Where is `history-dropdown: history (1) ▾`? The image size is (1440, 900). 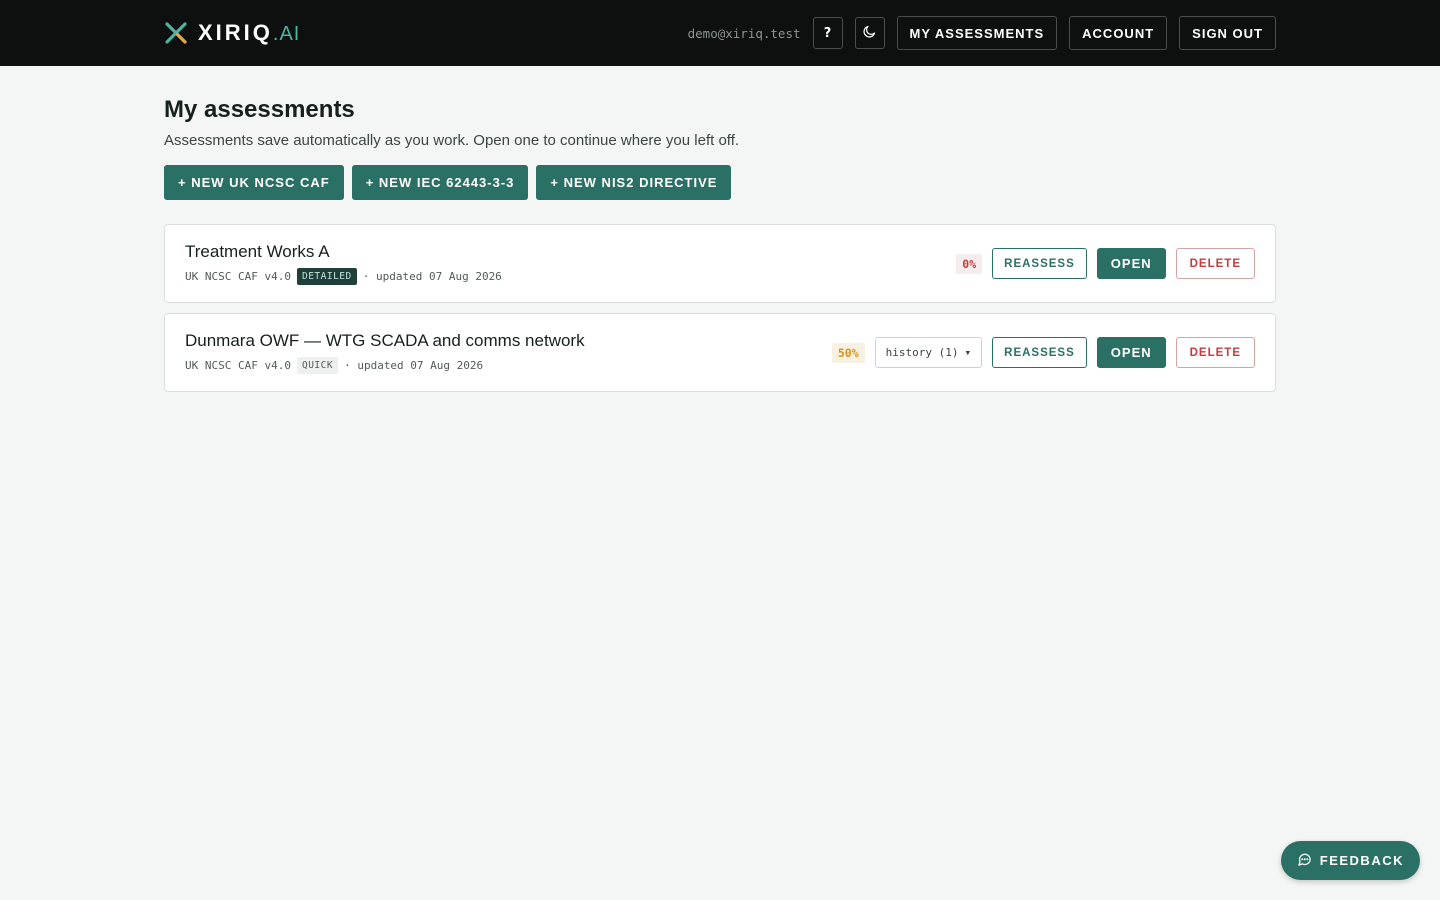
history-dropdown: history (1) ▾ is located at coordinates (928, 352).